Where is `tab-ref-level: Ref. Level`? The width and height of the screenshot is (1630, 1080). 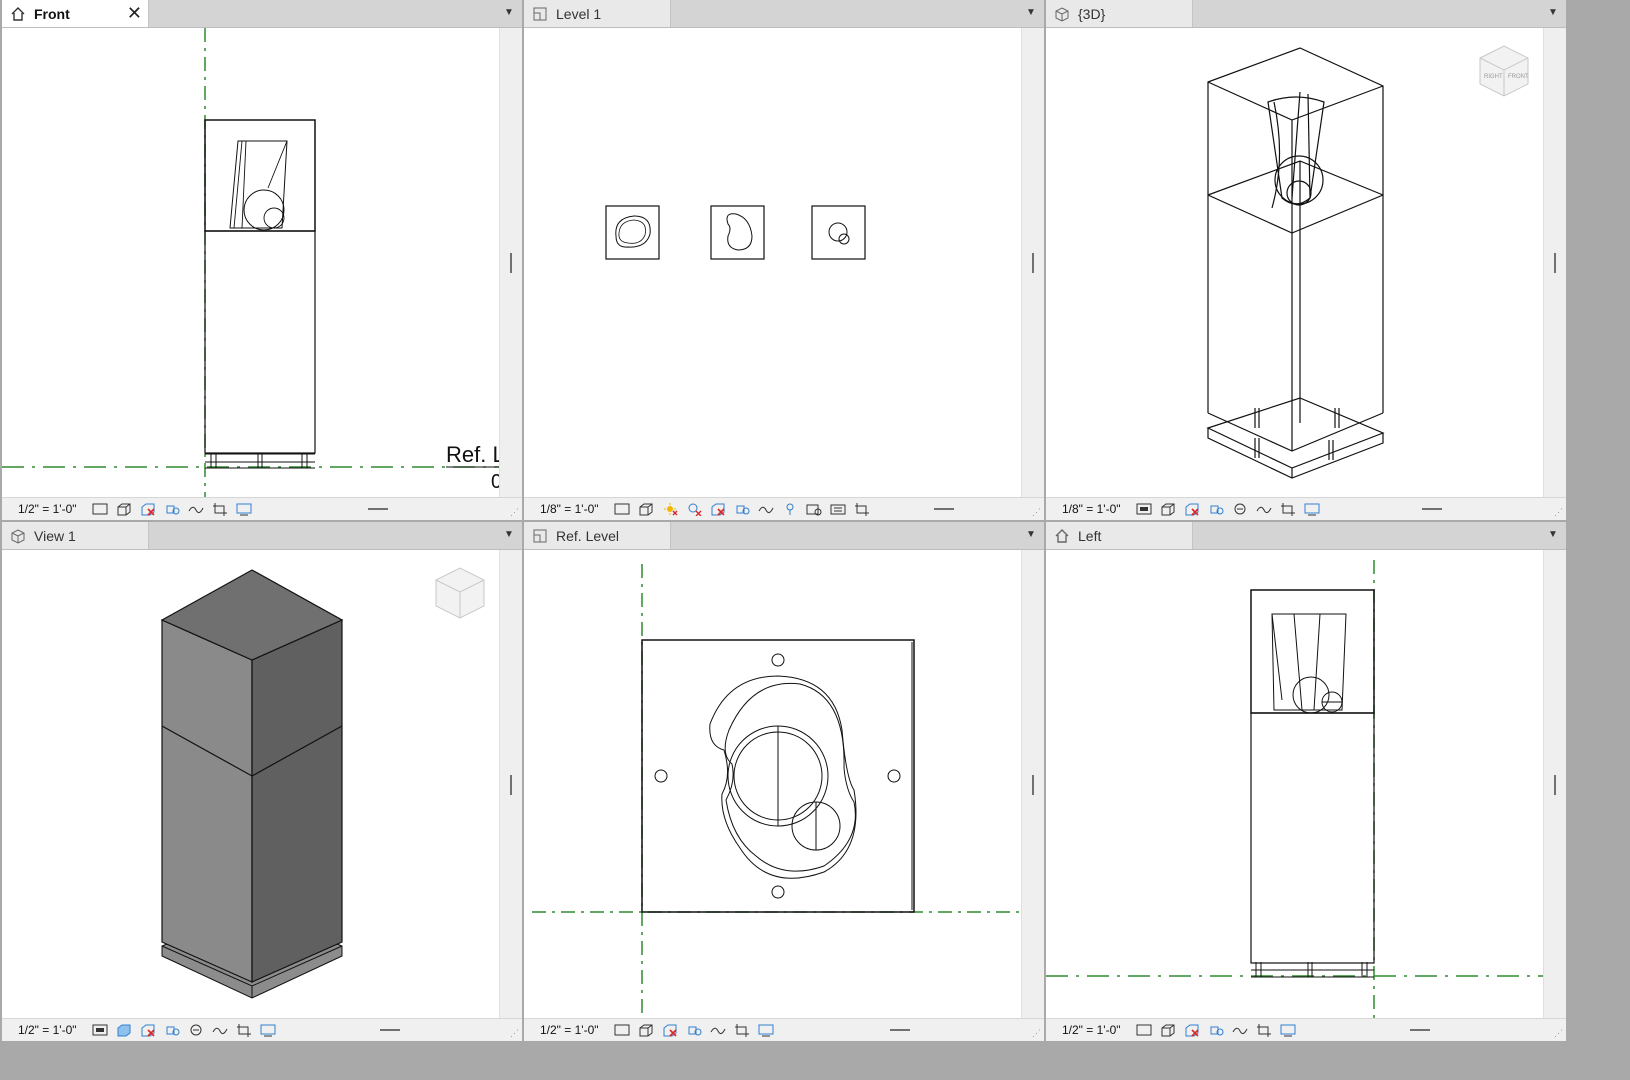 tab-ref-level: Ref. Level is located at coordinates (597, 535).